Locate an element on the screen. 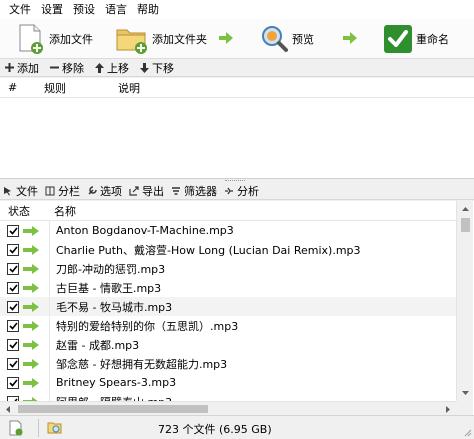  move-down-button: 下移 is located at coordinates (156, 68).